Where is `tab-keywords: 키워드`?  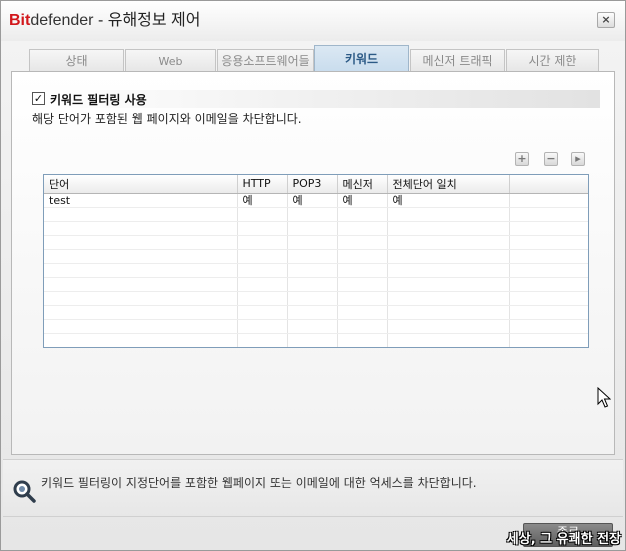 tab-keywords: 키워드 is located at coordinates (361, 59).